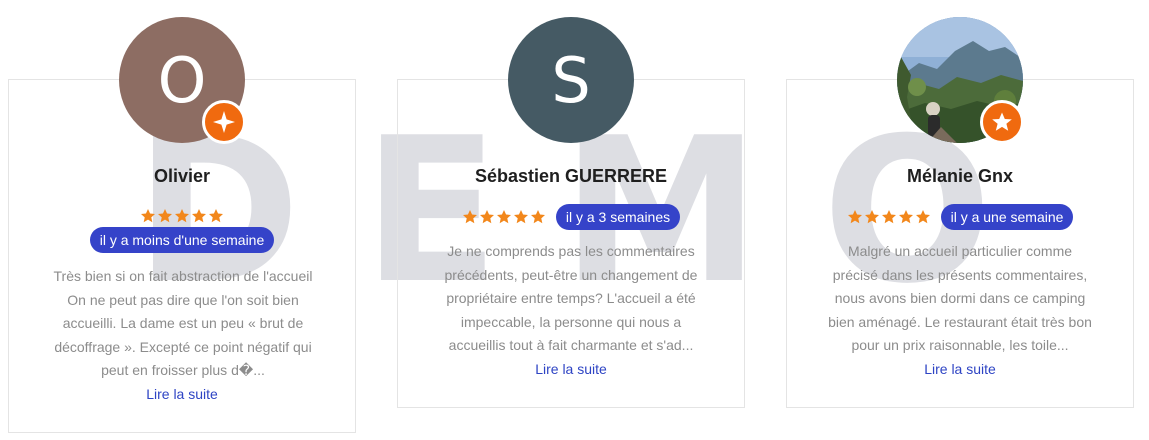 The width and height of the screenshot is (1149, 440). I want to click on rating-row: il y a 3 semaines, so click(571, 217).